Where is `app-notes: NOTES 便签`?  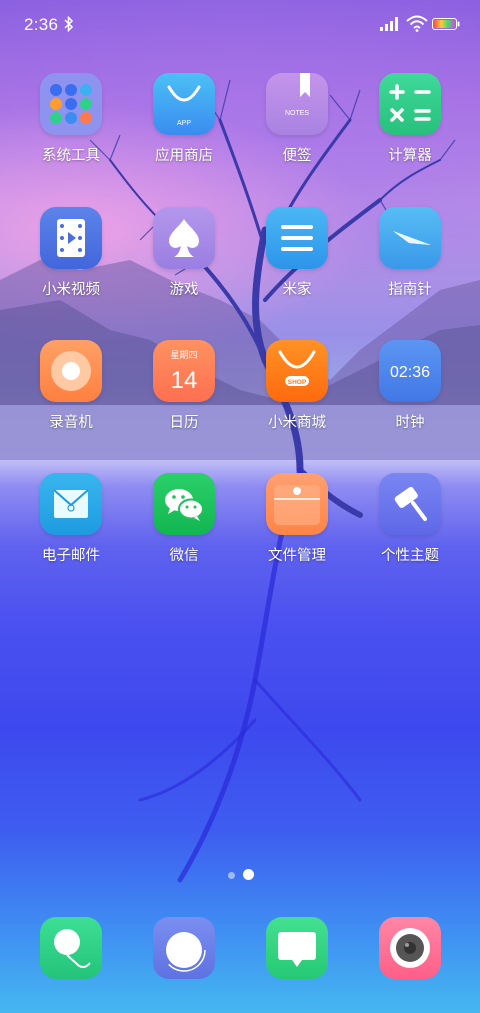 app-notes: NOTES 便签 is located at coordinates (297, 119).